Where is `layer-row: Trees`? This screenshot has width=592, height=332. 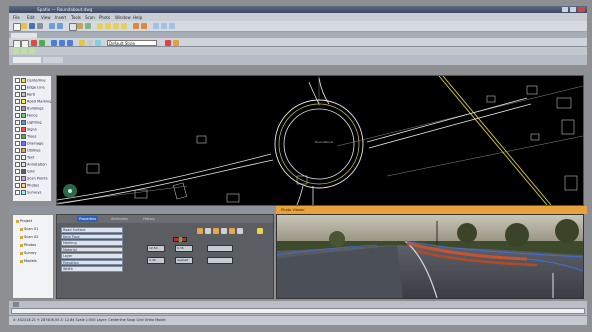
layer-row: Trees is located at coordinates (33, 136).